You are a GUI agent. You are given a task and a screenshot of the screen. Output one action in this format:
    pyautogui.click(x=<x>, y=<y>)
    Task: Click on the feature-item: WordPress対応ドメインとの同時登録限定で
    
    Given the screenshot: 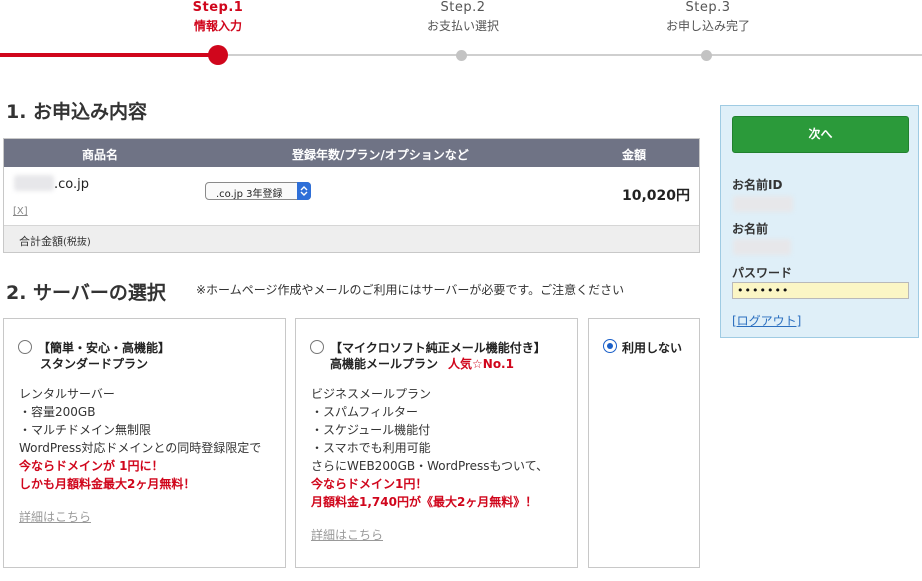 What is the action you would take?
    pyautogui.click(x=140, y=448)
    